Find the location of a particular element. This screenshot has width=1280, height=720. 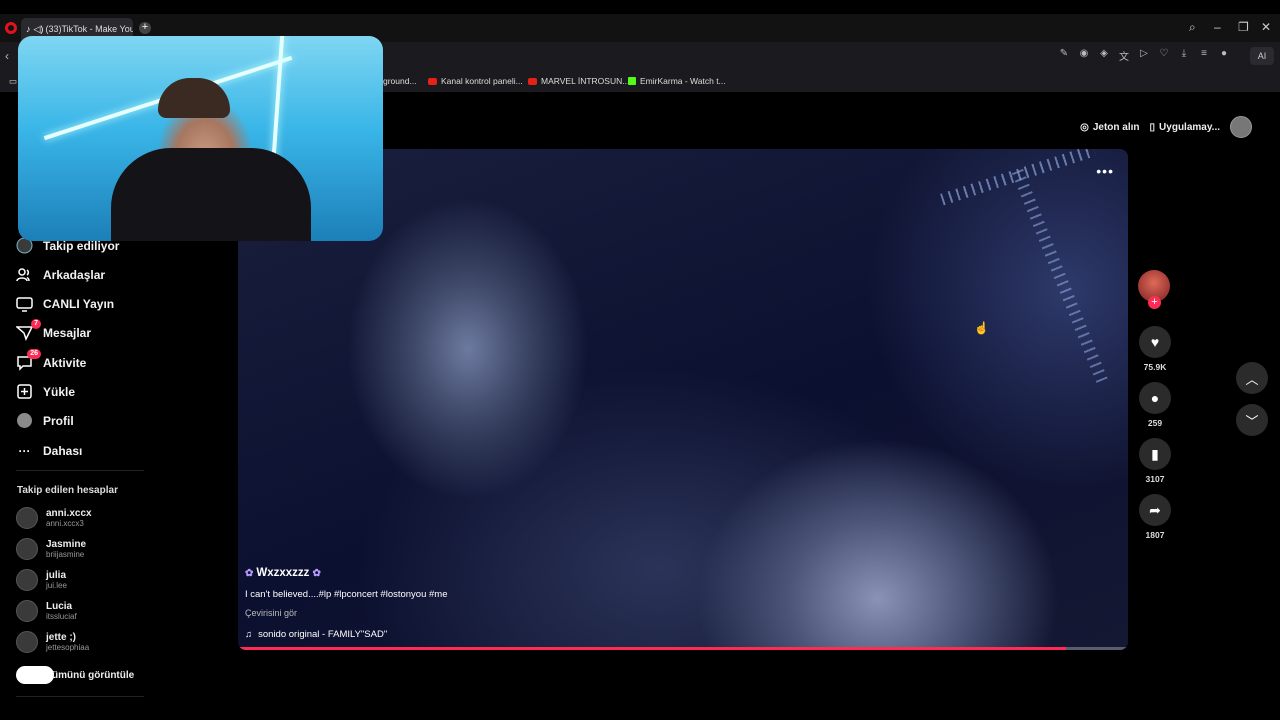

comment-count: 259 is located at coordinates (1155, 423).